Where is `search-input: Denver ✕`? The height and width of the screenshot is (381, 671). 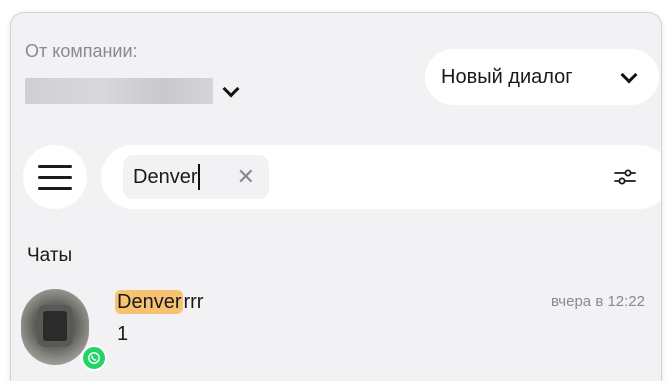 search-input: Denver ✕ is located at coordinates (196, 177).